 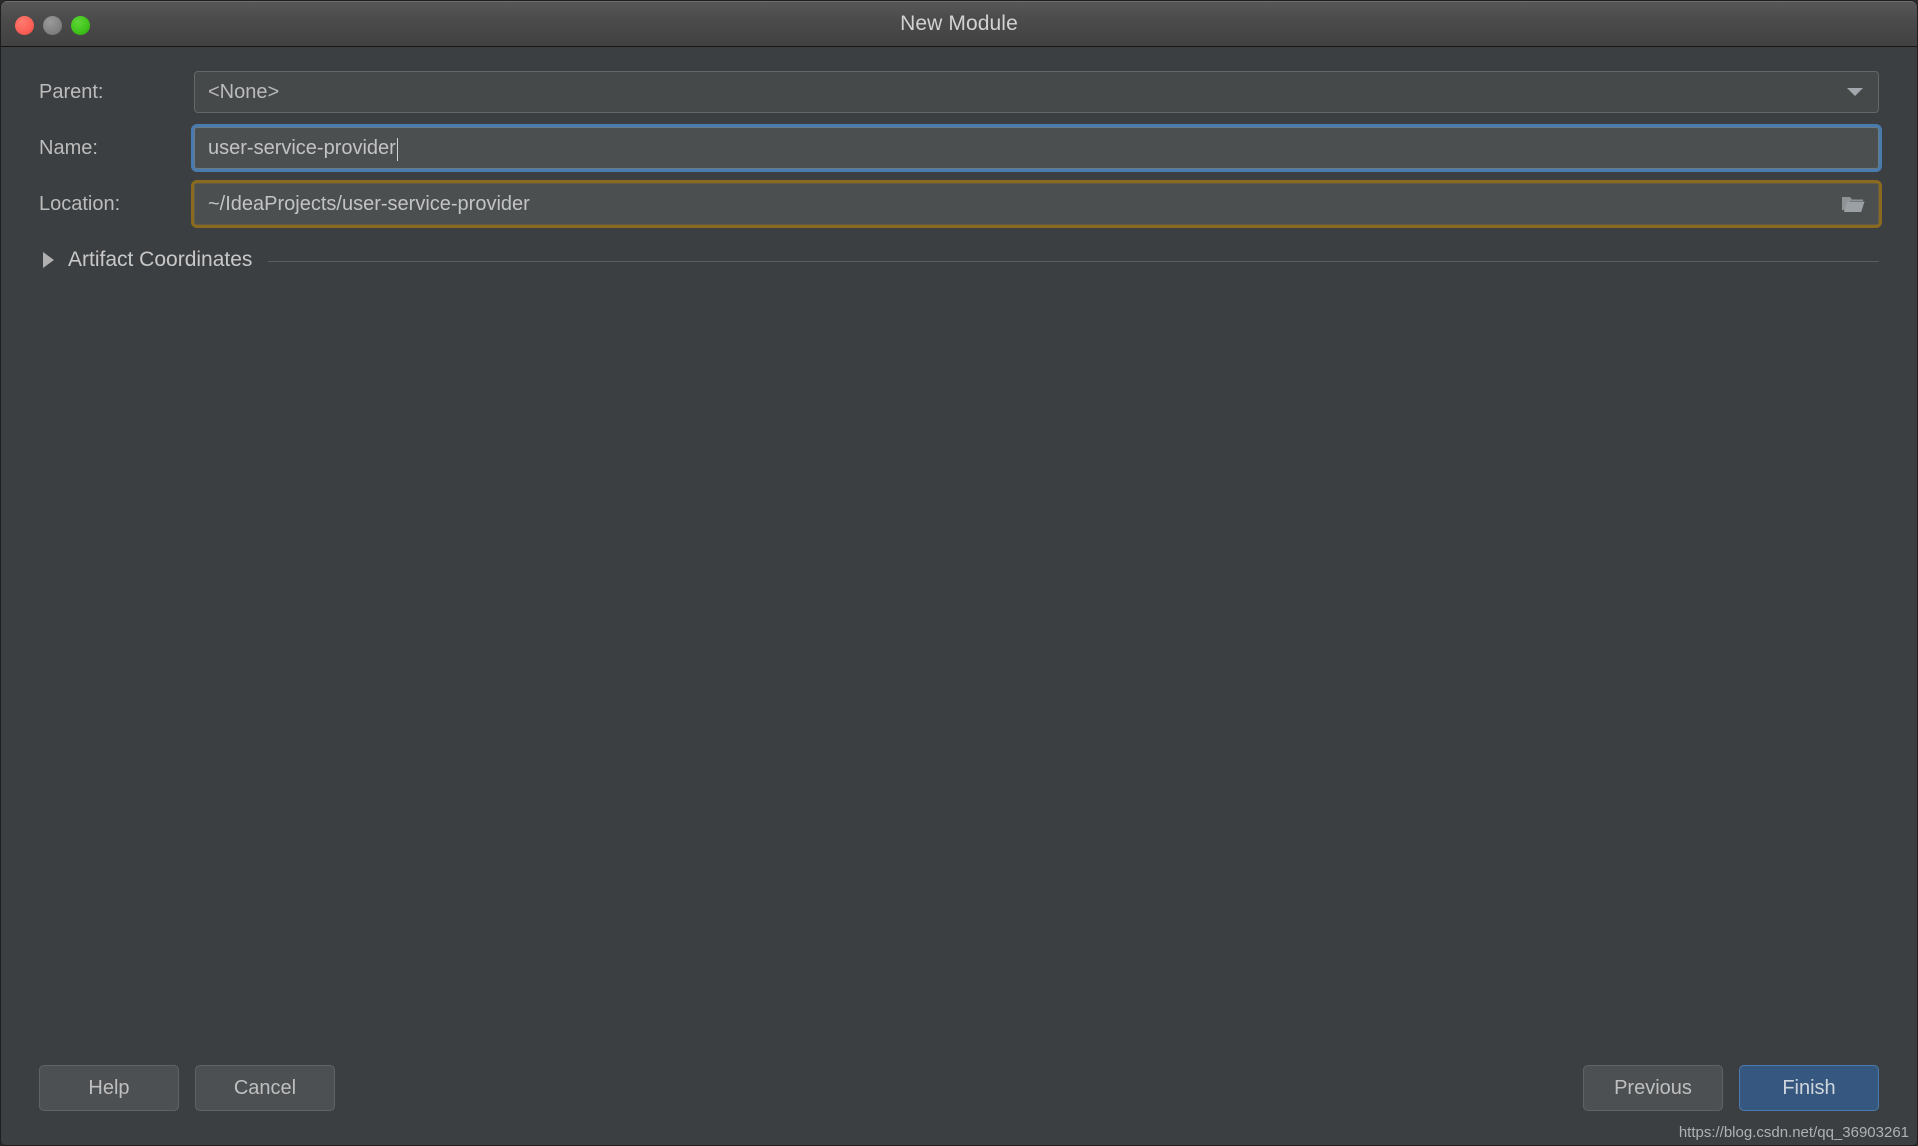 What do you see at coordinates (24, 25) in the screenshot?
I see `close-window-button` at bounding box center [24, 25].